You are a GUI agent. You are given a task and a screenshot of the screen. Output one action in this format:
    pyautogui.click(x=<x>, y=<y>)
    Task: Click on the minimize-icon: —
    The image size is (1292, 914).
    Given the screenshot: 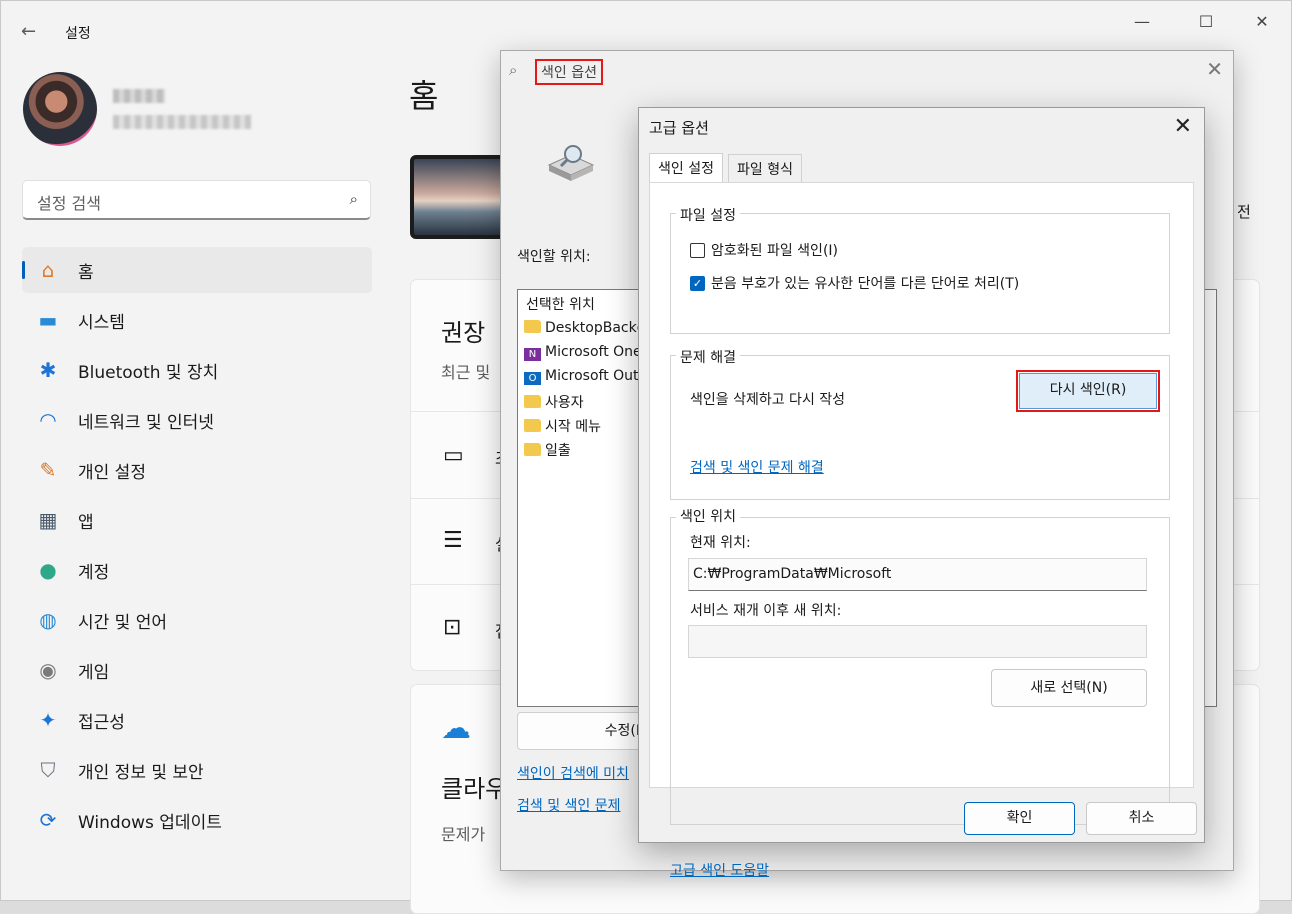 What is the action you would take?
    pyautogui.click(x=1142, y=22)
    